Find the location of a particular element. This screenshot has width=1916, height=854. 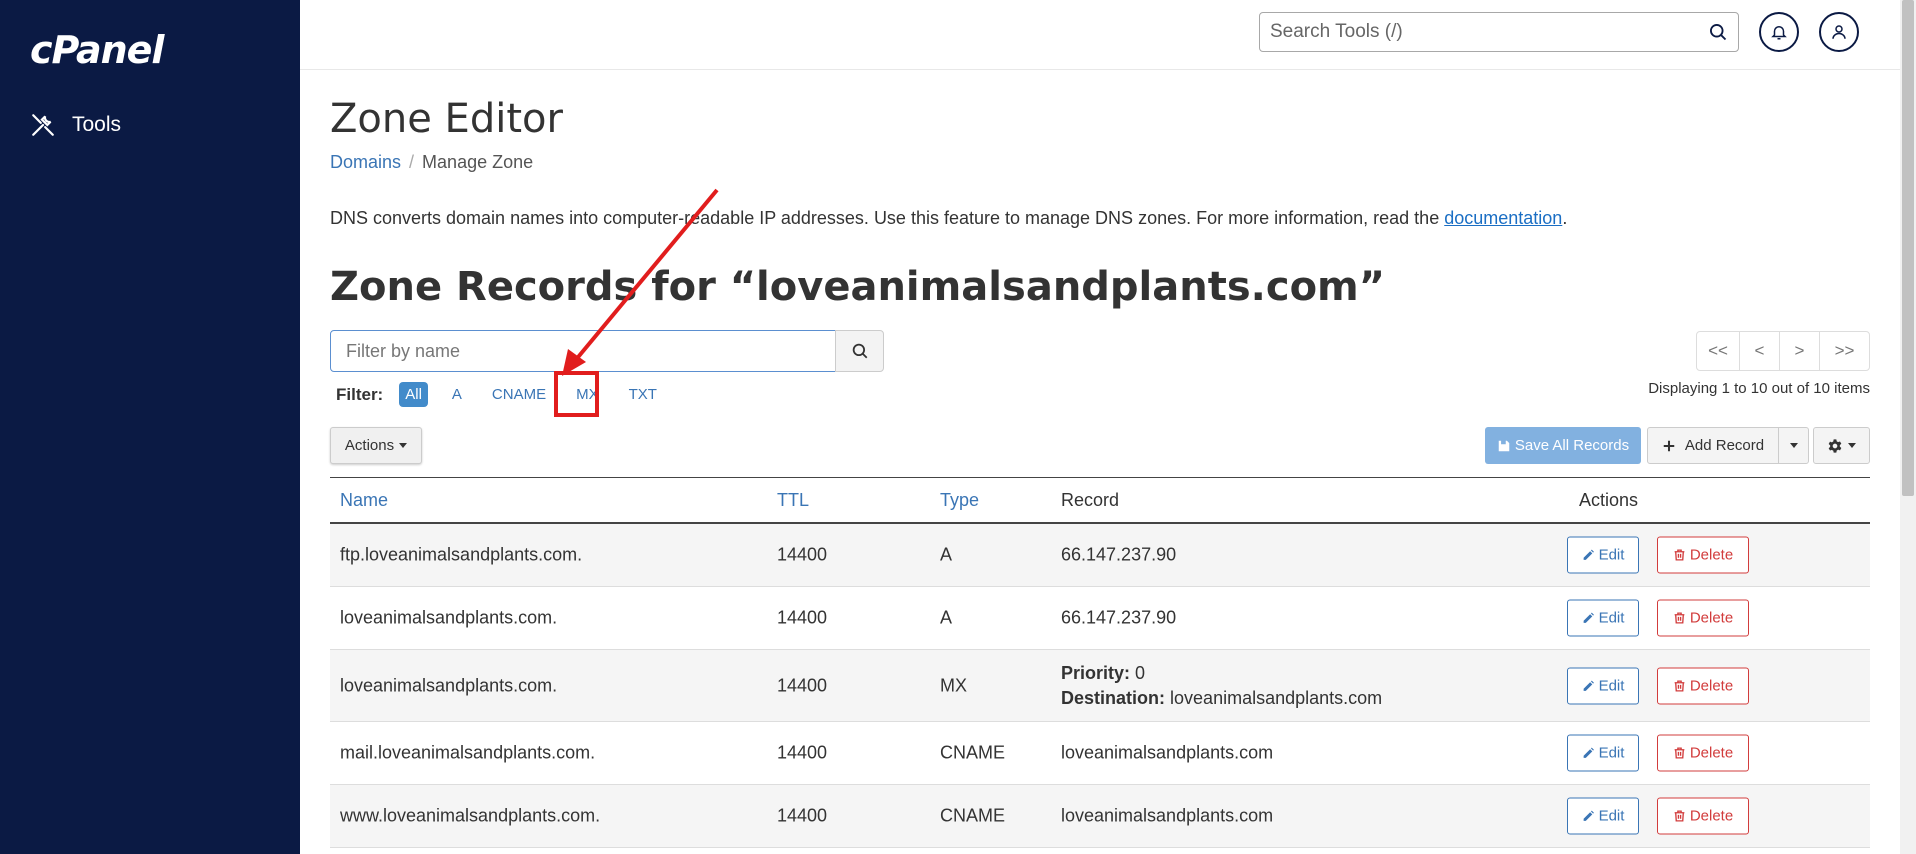

add-record-dropdown-toggle is located at coordinates (1793, 445).